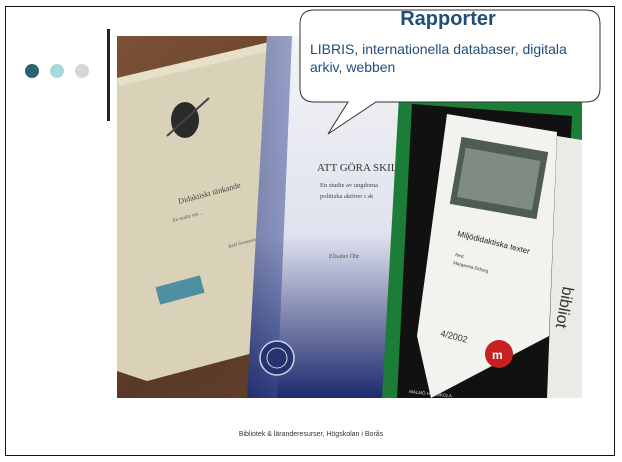 Image resolution: width=622 pixels, height=462 pixels. What do you see at coordinates (349, 185) in the screenshot?
I see `report-middle-line1: En studie av ungdoma` at bounding box center [349, 185].